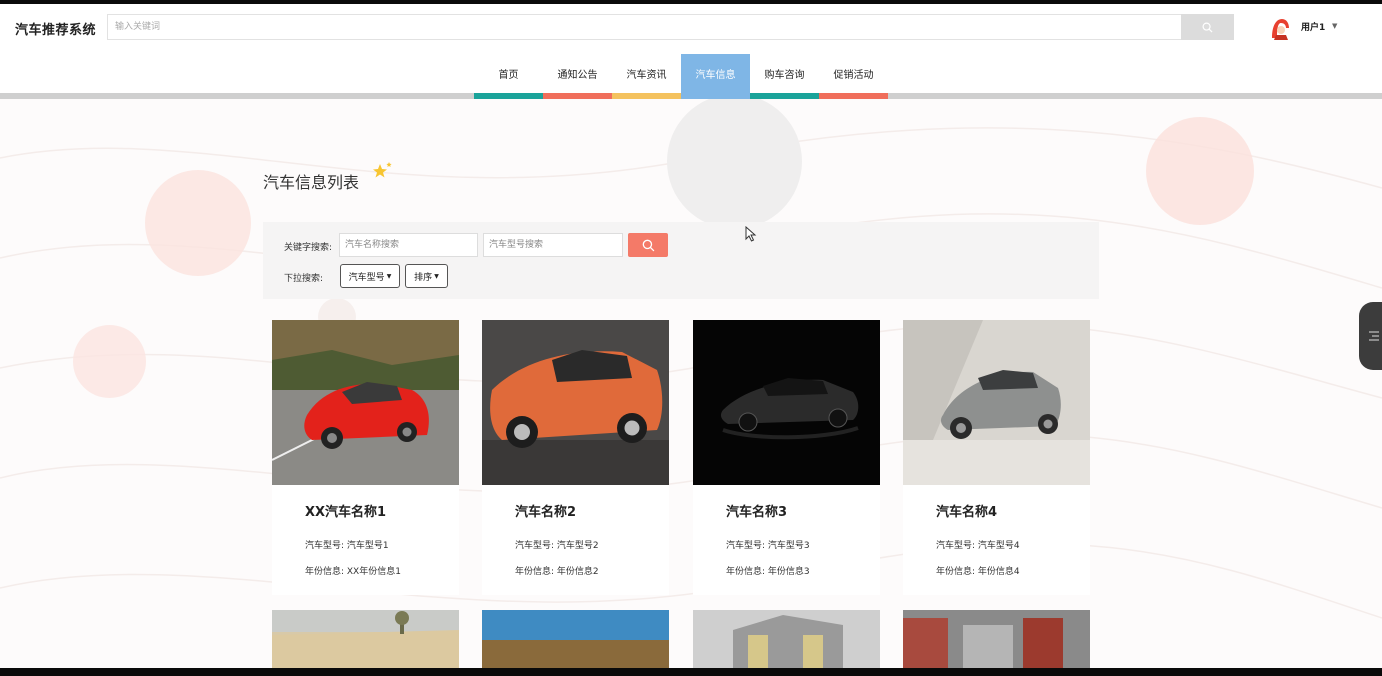 This screenshot has height=676, width=1382. Describe the element at coordinates (308, 248) in the screenshot. I see `keyword-search-label: 关键字搜索:` at that location.